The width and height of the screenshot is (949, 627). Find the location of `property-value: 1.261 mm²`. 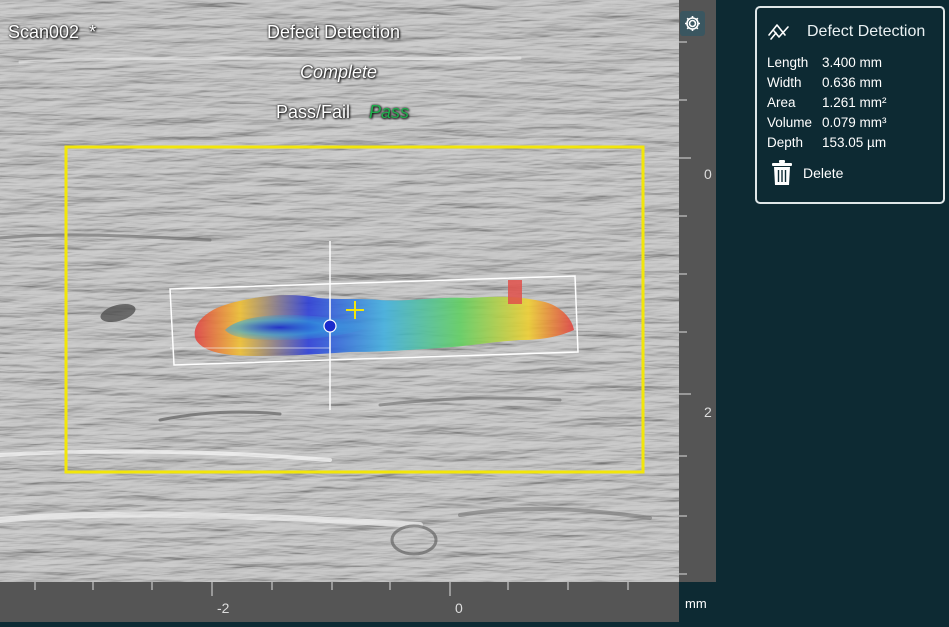

property-value: 1.261 mm² is located at coordinates (854, 102).